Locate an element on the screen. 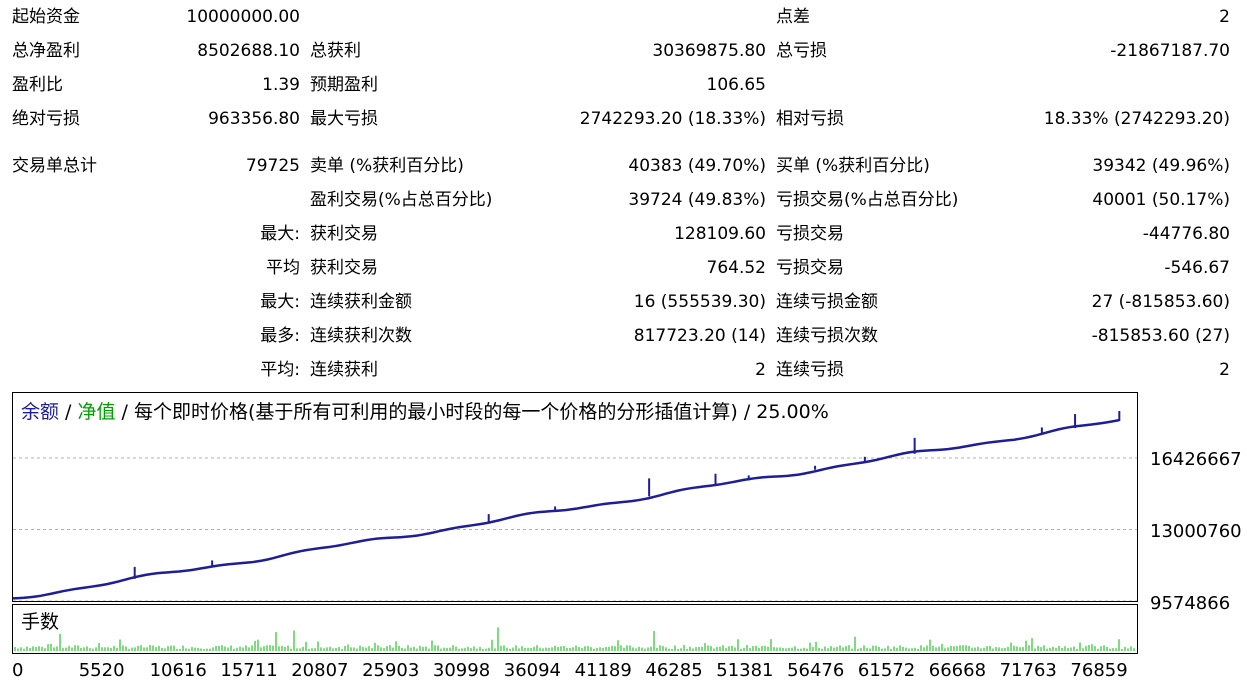 The width and height of the screenshot is (1247, 682). max-drawdown-label: 最大亏损 is located at coordinates (344, 119).